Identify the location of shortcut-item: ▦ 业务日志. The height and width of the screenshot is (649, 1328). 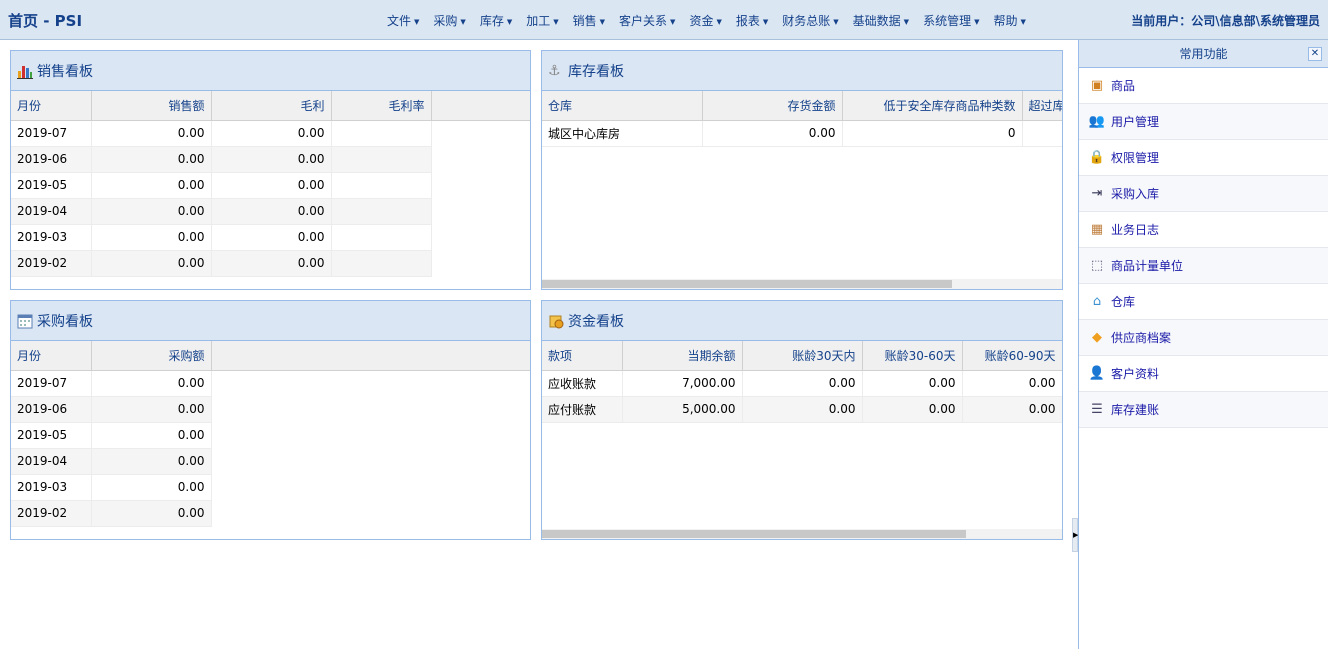
(1203, 230).